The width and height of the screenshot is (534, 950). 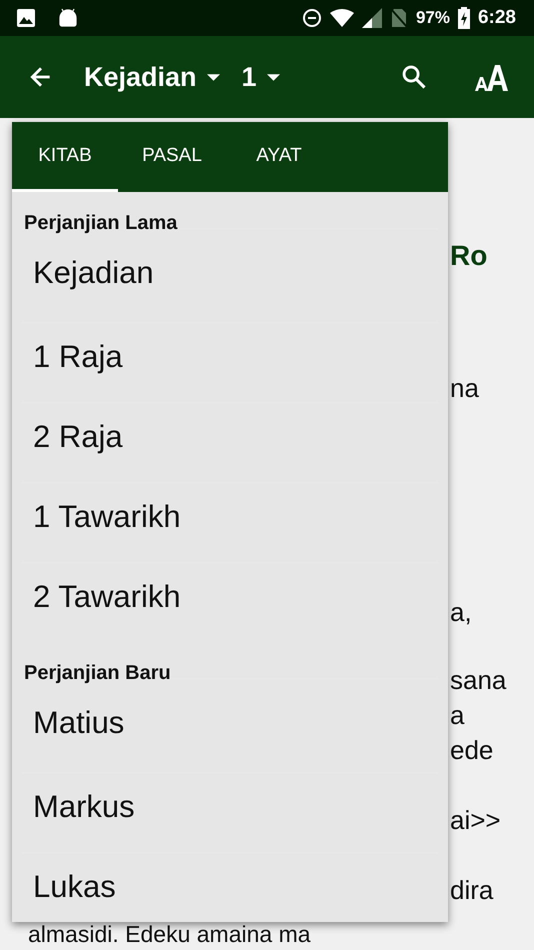 What do you see at coordinates (464, 18) in the screenshot?
I see `battery-charging-icon` at bounding box center [464, 18].